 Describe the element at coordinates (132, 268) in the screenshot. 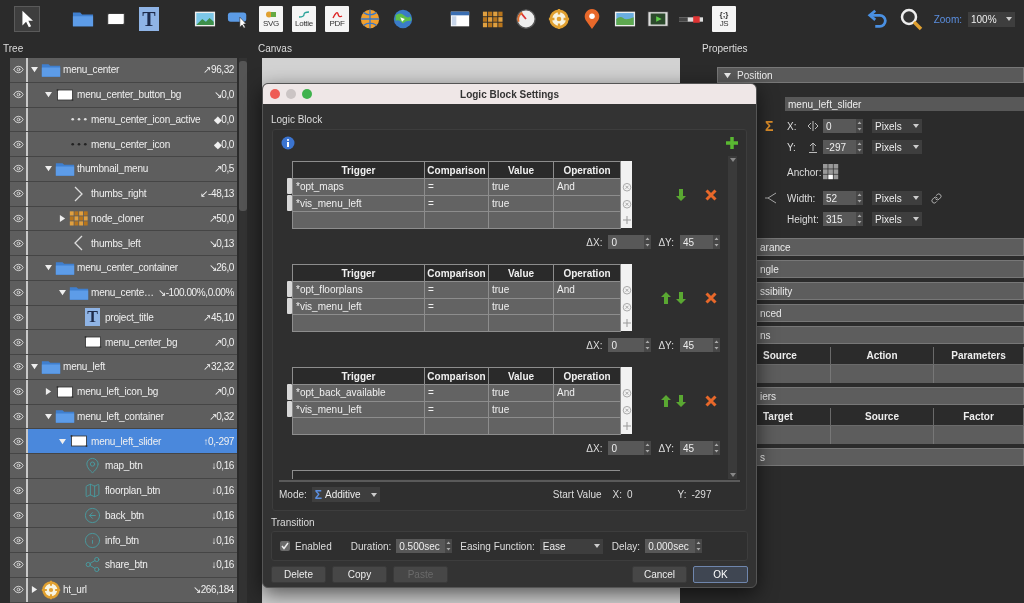

I see `tree-row: menu_center_container ↘26,0` at that location.